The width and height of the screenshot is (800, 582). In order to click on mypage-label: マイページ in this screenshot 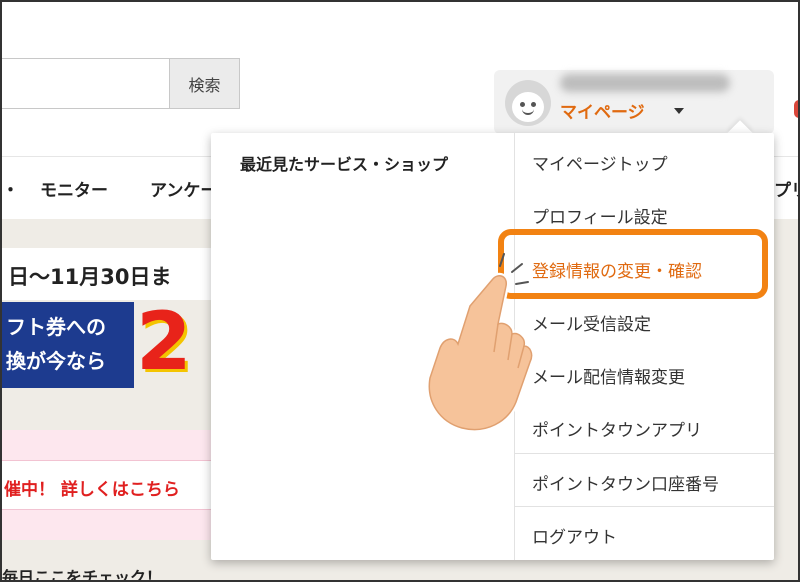, I will do `click(602, 110)`.